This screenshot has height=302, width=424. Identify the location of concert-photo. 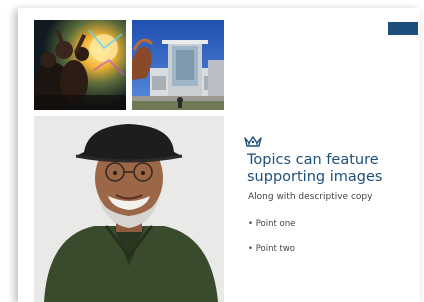
(80, 65).